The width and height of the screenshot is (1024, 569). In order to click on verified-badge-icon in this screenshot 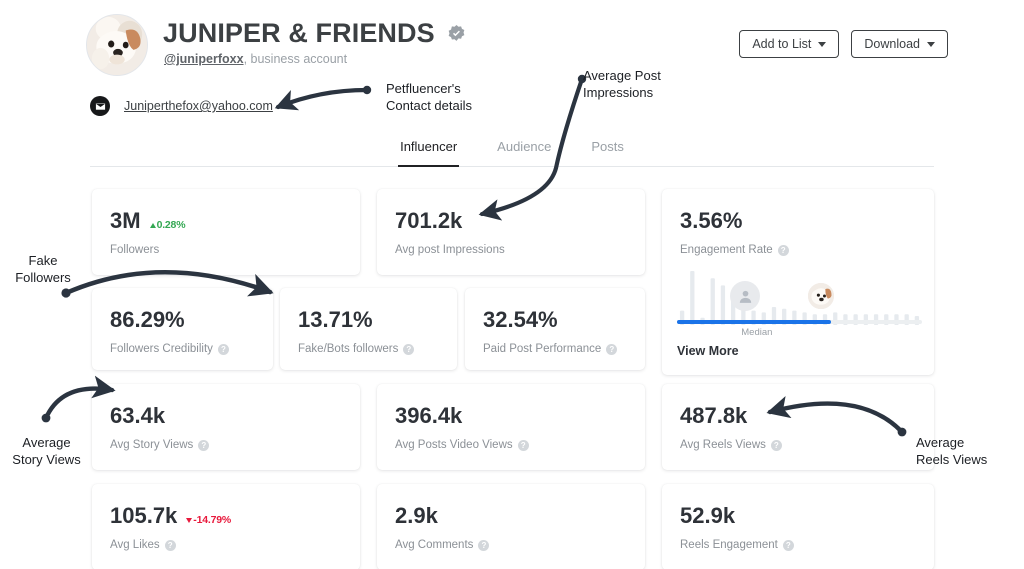, I will do `click(456, 32)`.